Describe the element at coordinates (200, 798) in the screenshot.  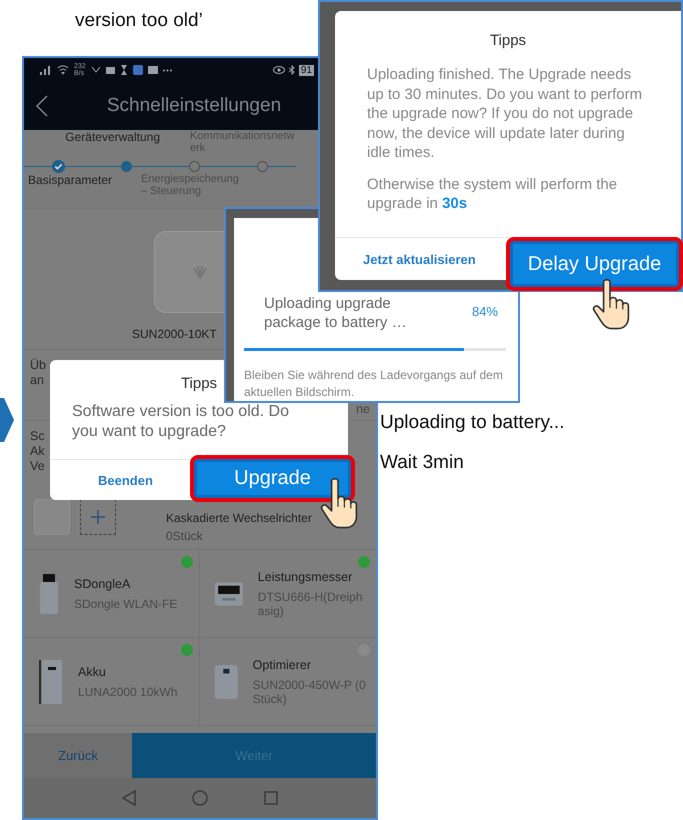
I see `nav-home-icon` at that location.